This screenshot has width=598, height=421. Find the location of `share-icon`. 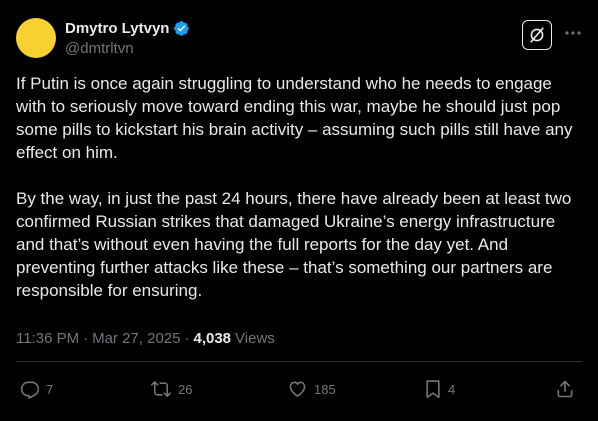

share-icon is located at coordinates (565, 389).